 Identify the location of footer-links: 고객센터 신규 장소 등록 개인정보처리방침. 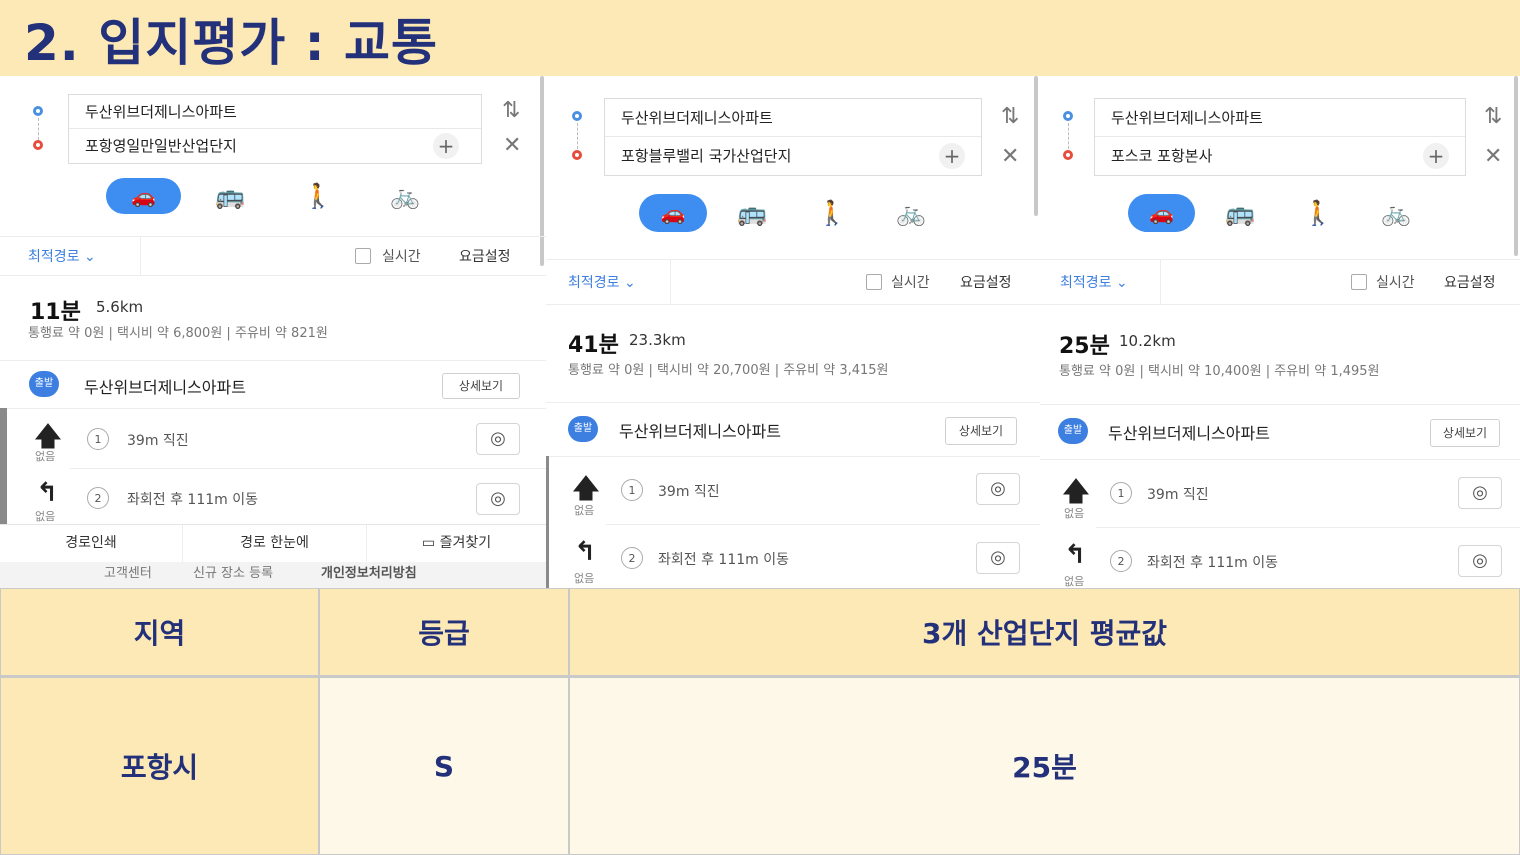
(273, 575).